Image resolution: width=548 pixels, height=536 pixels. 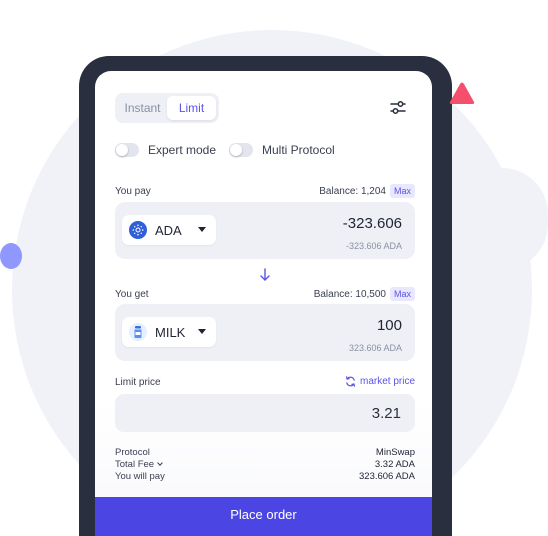 I want to click on summary-row-fee: Total Fee 3.32 ADA, so click(x=265, y=465).